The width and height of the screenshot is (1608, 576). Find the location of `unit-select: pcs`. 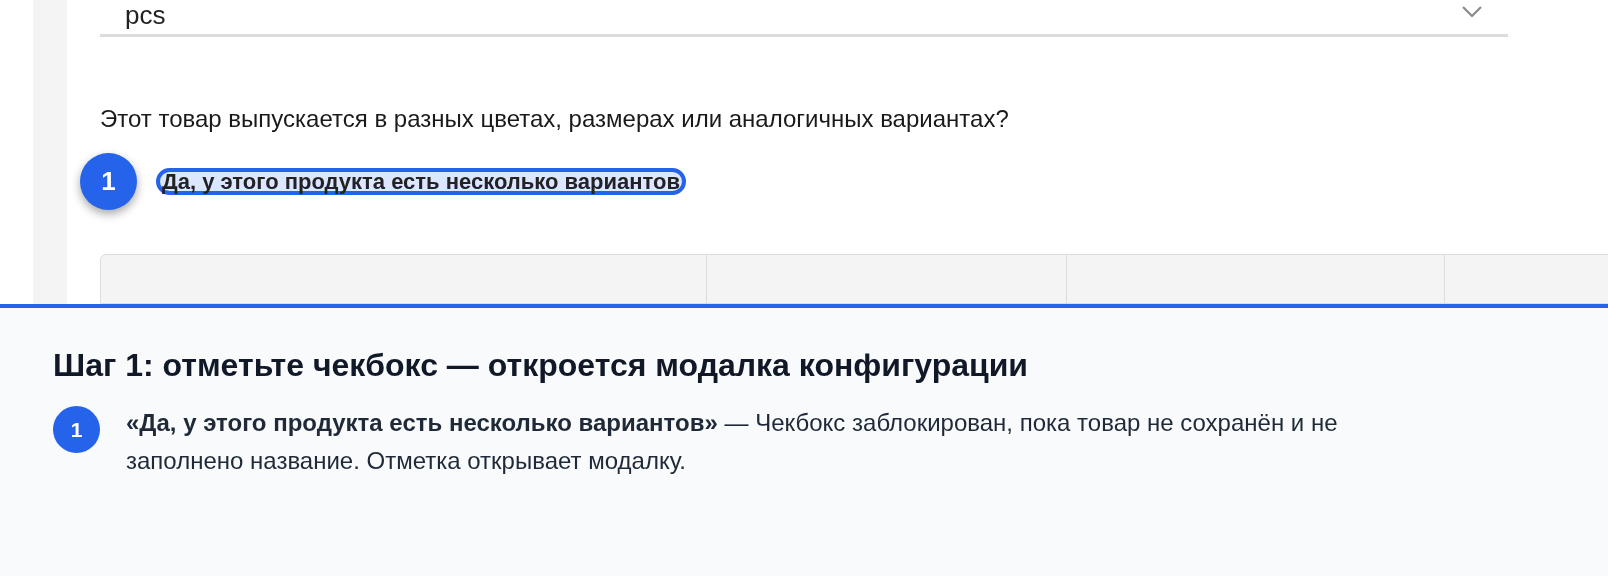

unit-select: pcs is located at coordinates (804, 18).